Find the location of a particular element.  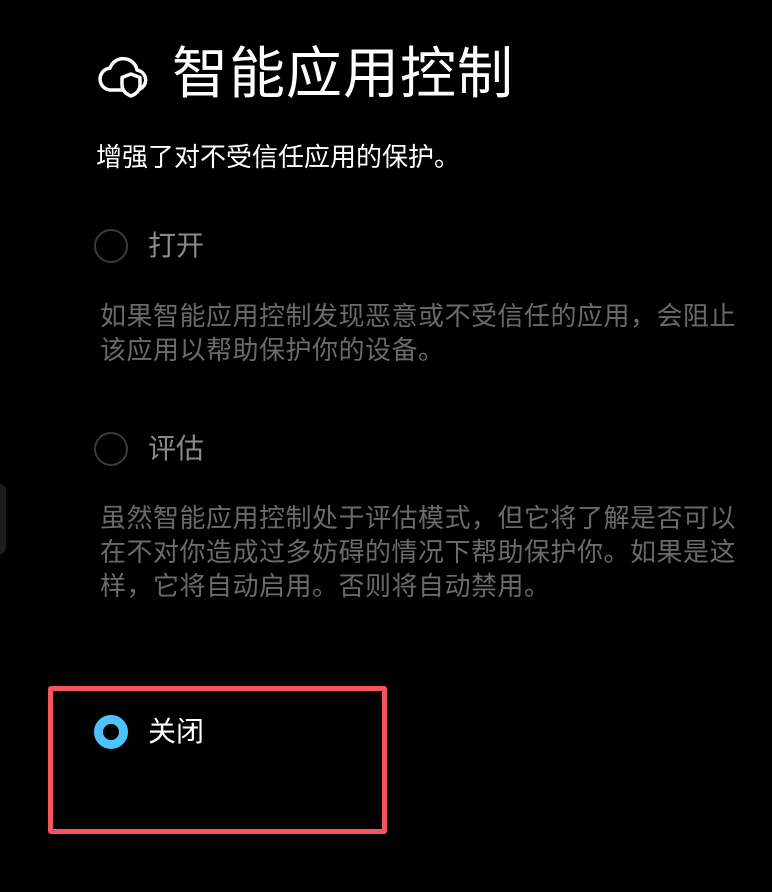

option-evaluate-label: 评估 is located at coordinates (176, 448).